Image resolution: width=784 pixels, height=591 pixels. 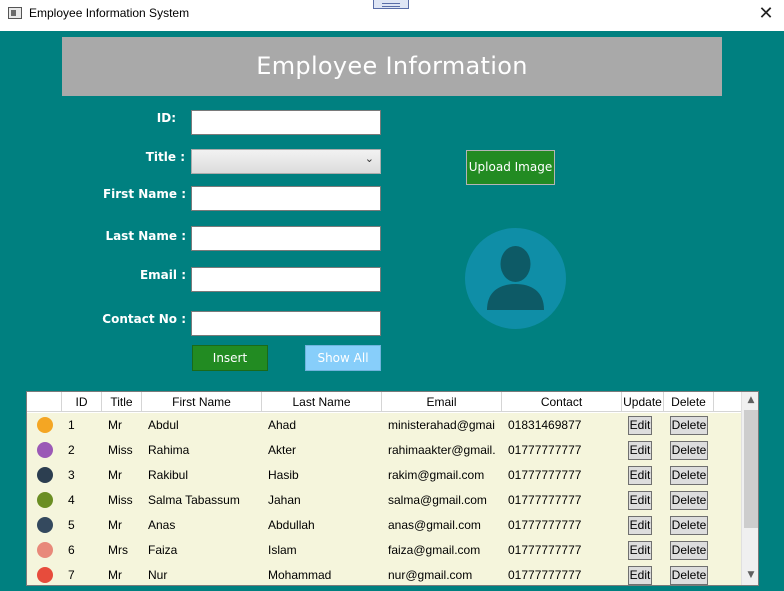 I want to click on cell-id: 3, so click(x=71, y=475).